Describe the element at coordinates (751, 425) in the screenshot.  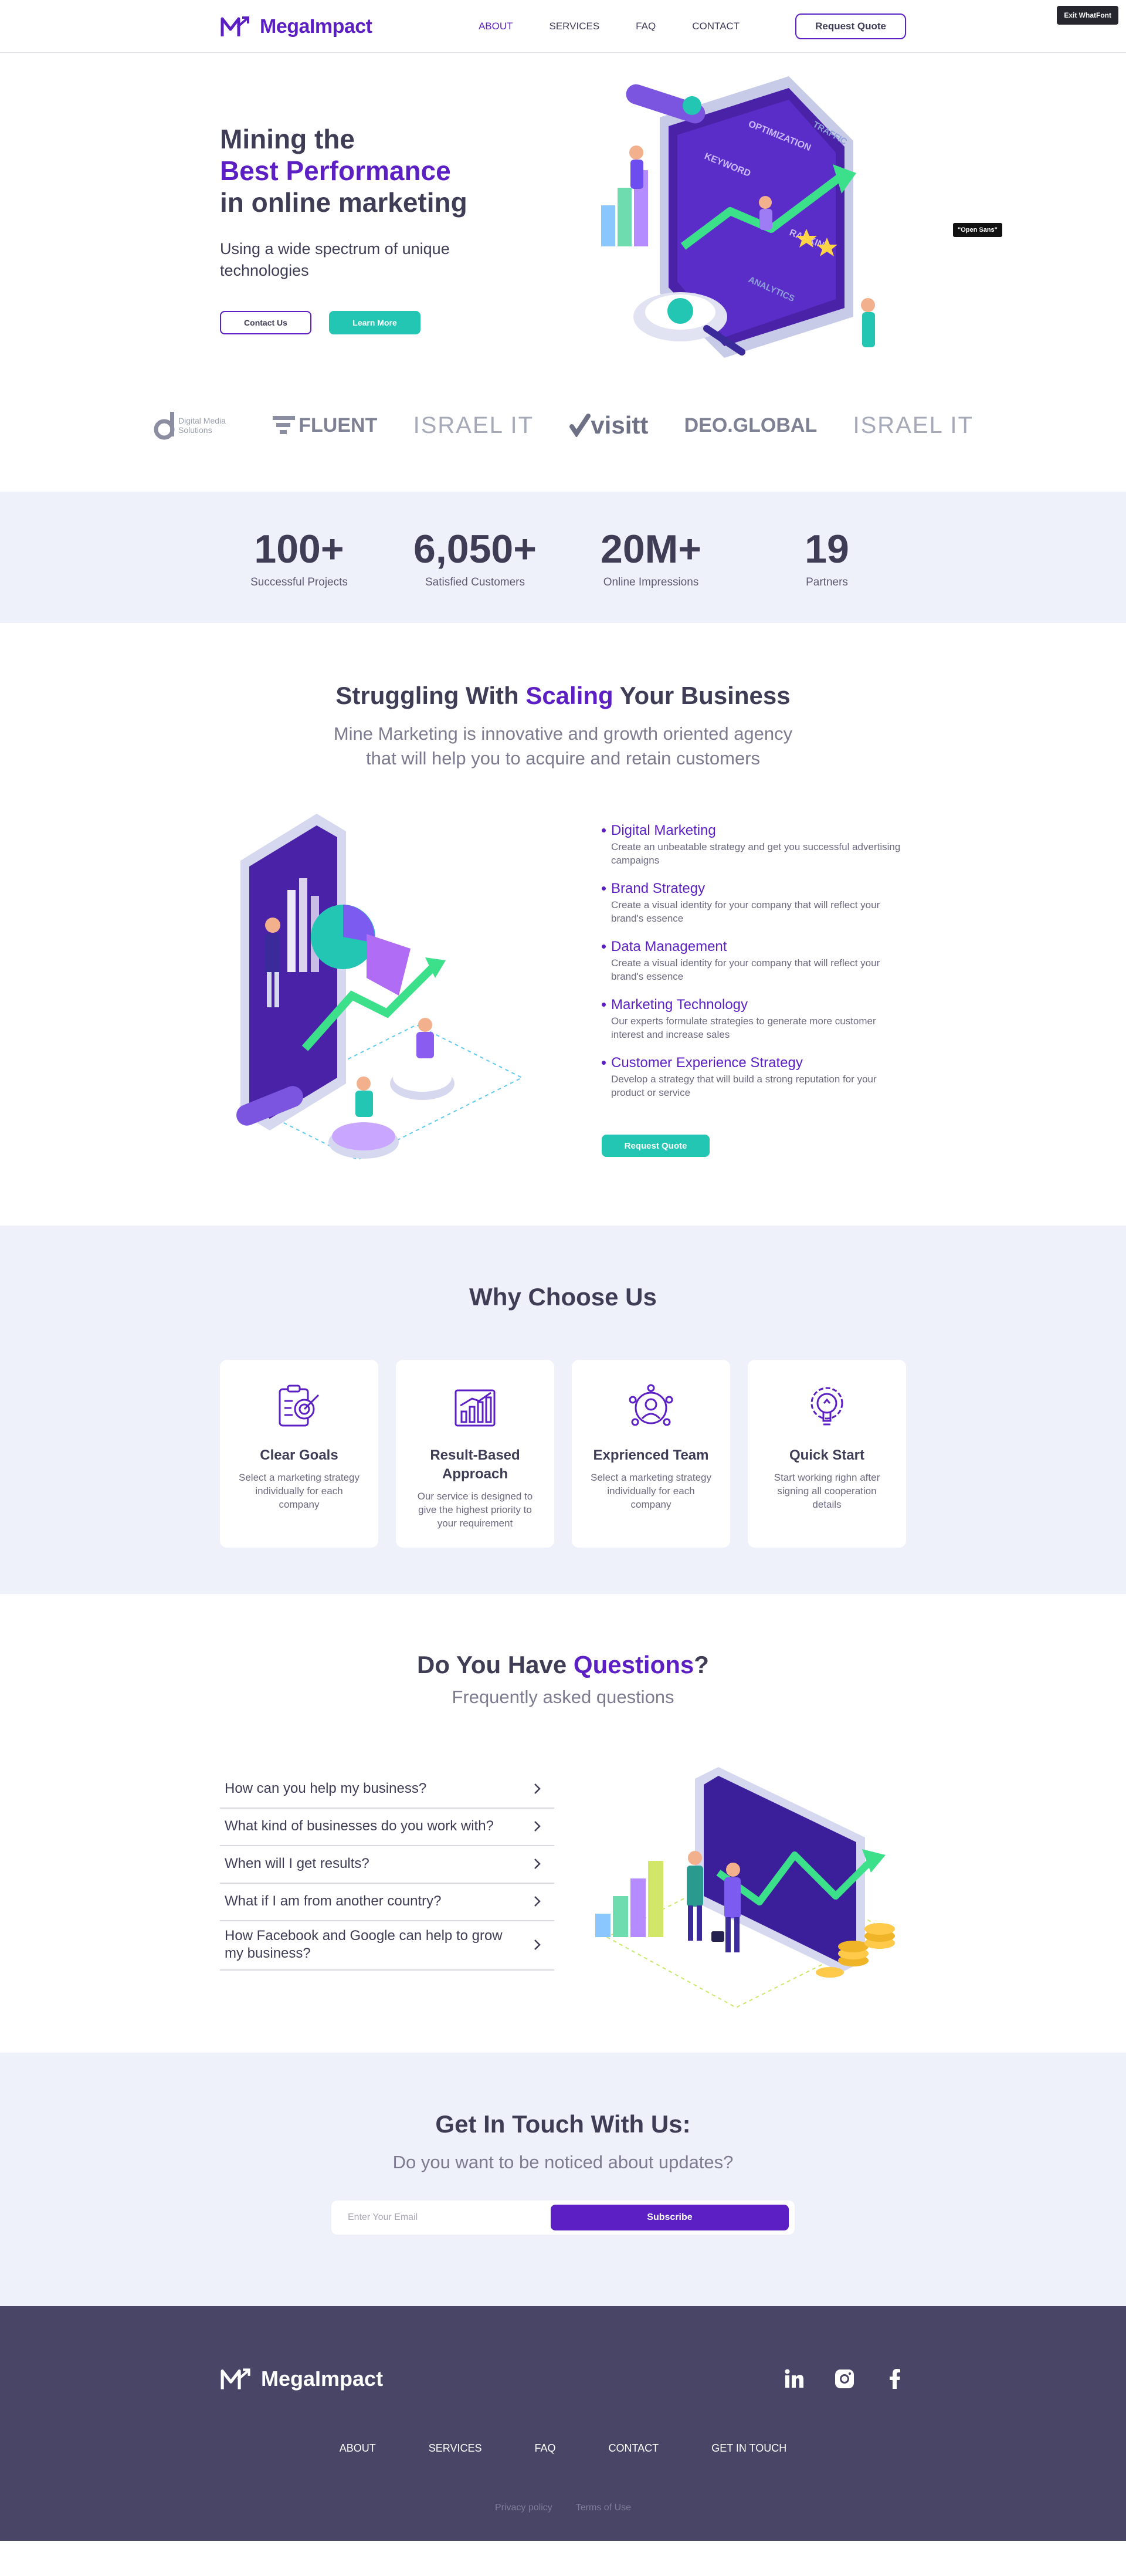
I see `partner-name-deo-global: DEO.GLOBAL` at that location.